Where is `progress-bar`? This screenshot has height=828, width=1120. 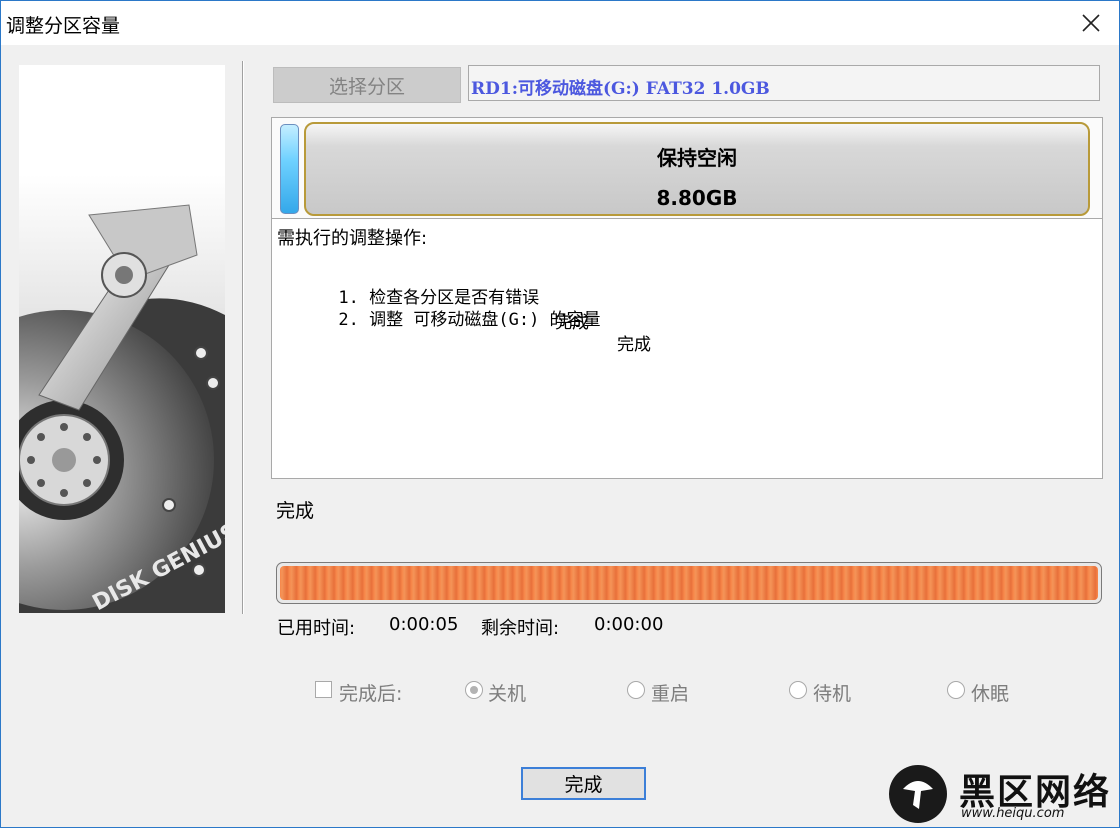
progress-bar is located at coordinates (689, 583).